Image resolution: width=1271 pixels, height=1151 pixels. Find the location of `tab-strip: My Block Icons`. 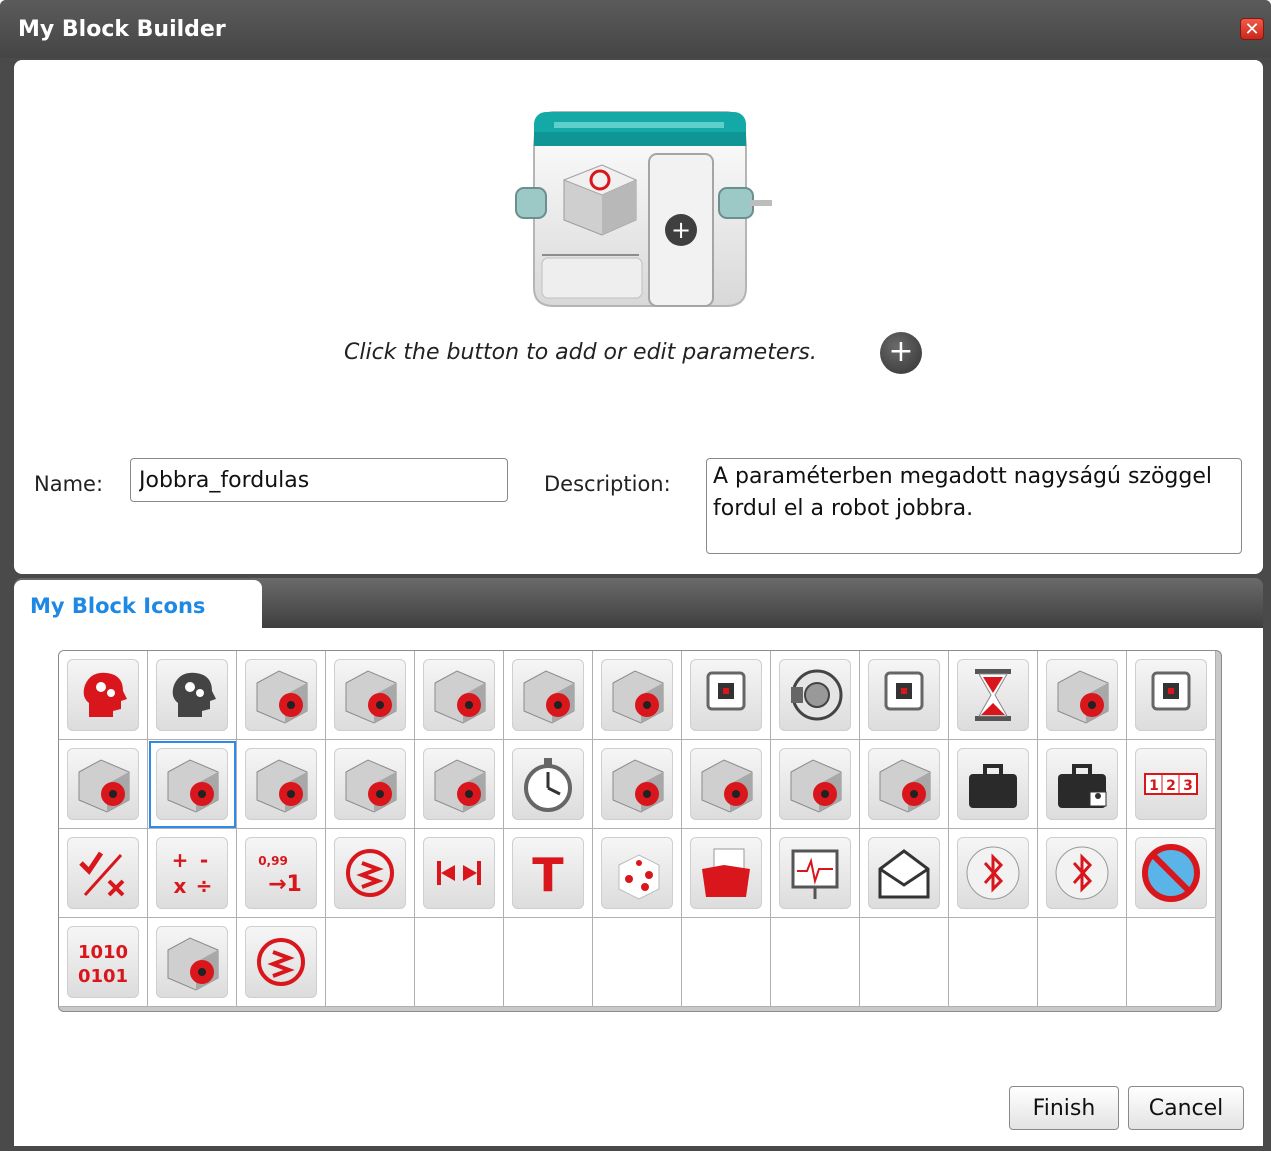

tab-strip: My Block Icons is located at coordinates (638, 603).